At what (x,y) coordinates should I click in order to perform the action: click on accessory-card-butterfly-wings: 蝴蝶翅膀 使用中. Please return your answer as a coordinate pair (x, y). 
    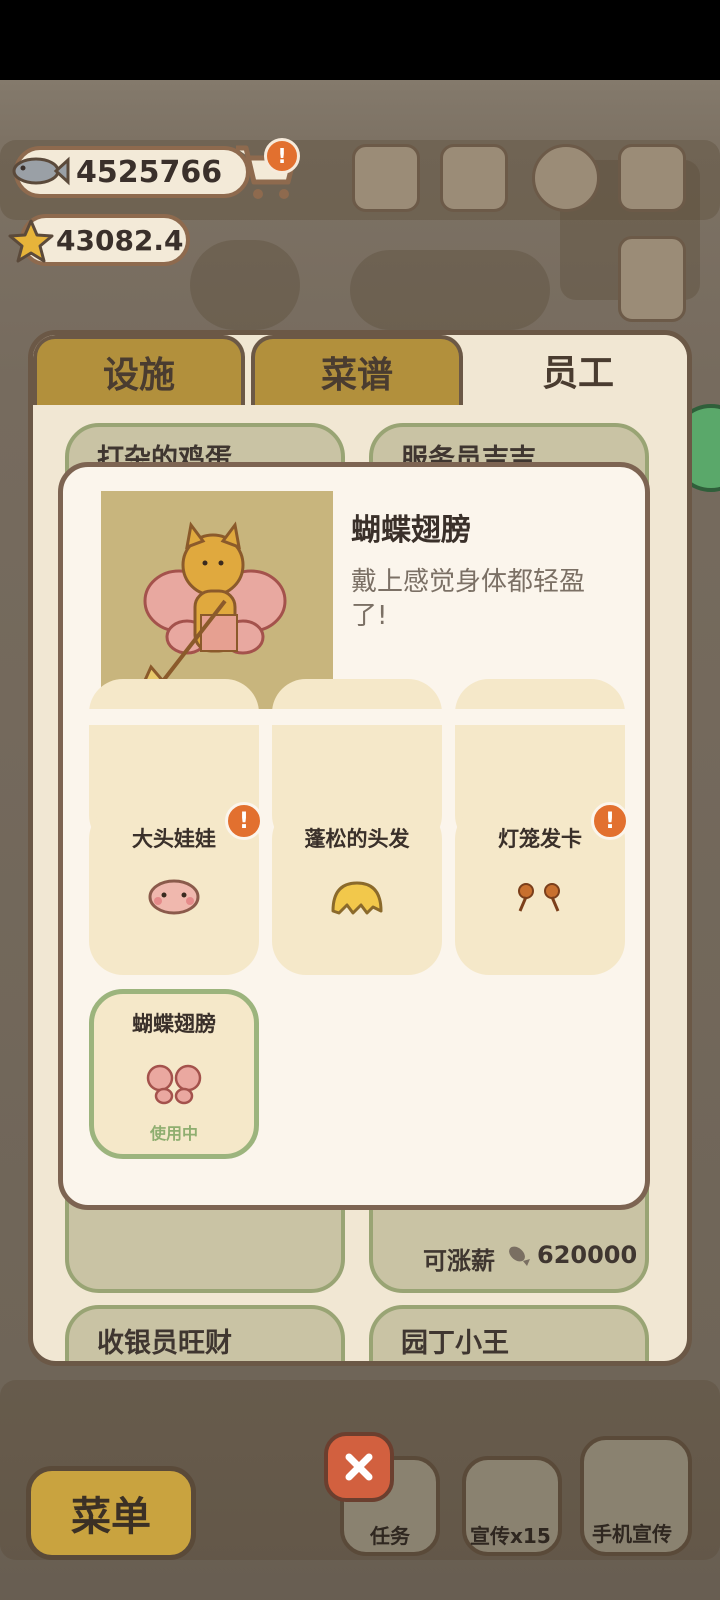
    Looking at the image, I should click on (174, 1074).